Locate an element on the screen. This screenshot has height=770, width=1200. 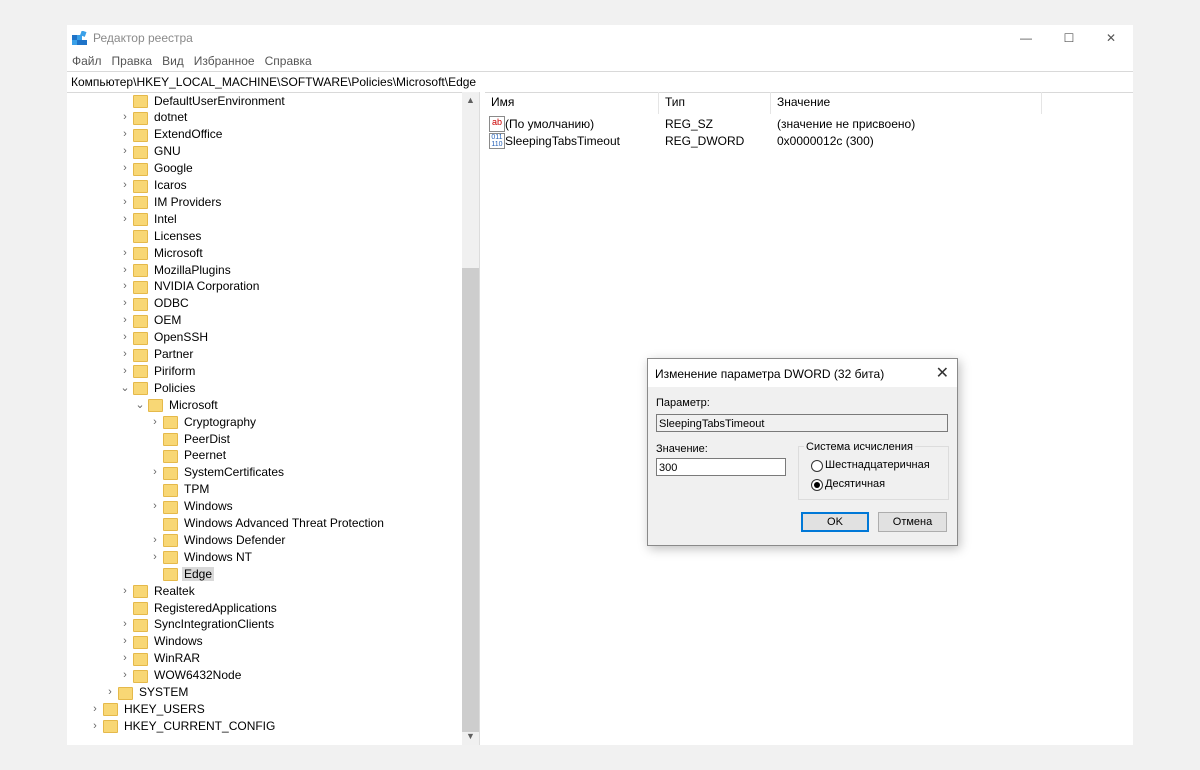
tree-node: › WinRAR is located at coordinates (160, 658).